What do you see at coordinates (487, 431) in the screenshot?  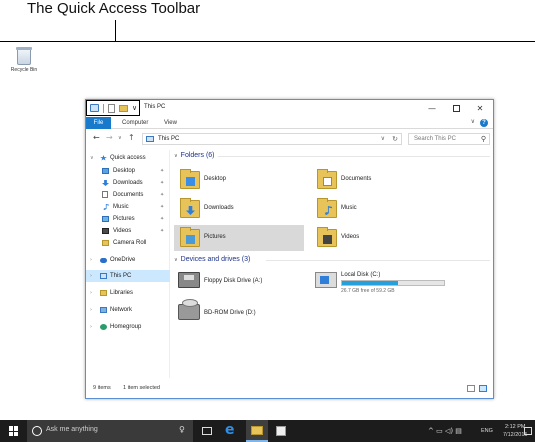 I see `language-indicator: ENG` at bounding box center [487, 431].